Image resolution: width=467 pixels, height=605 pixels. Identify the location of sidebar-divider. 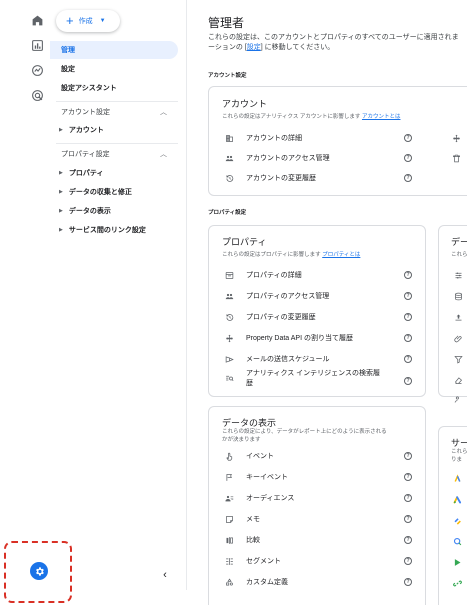
(117, 101).